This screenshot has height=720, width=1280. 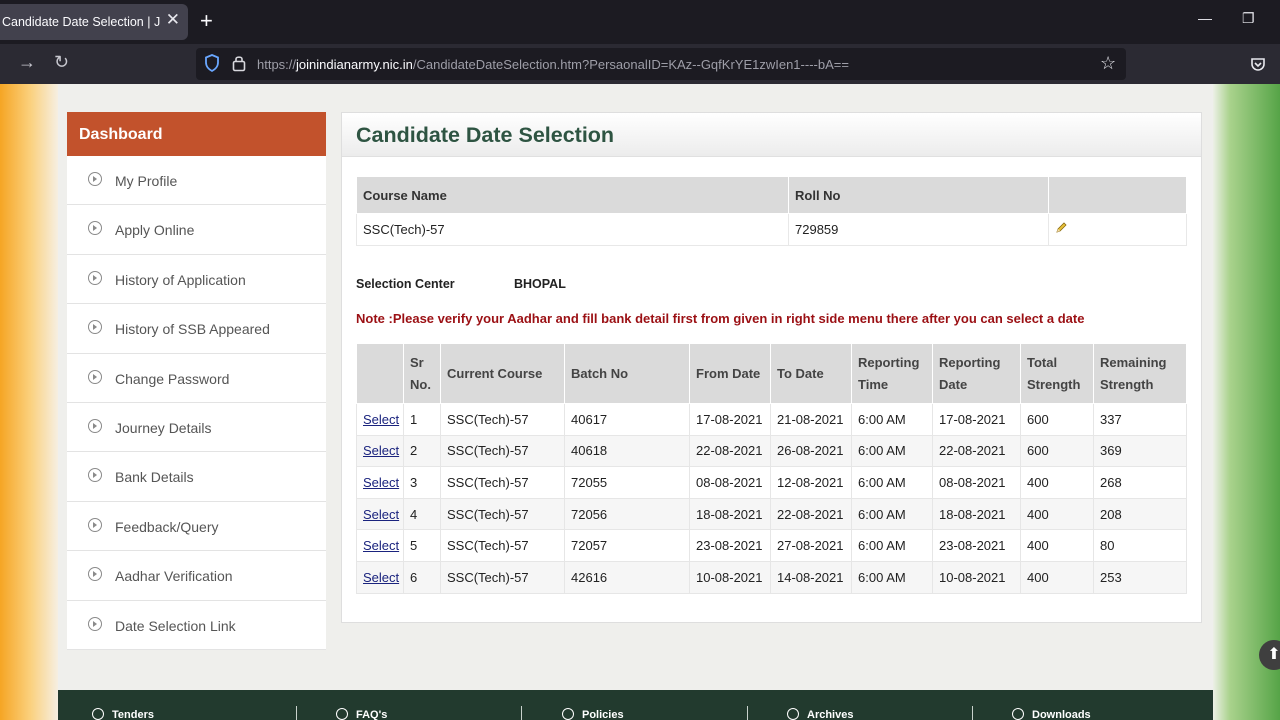 What do you see at coordinates (892, 373) in the screenshot?
I see `column-header: Reporting Time` at bounding box center [892, 373].